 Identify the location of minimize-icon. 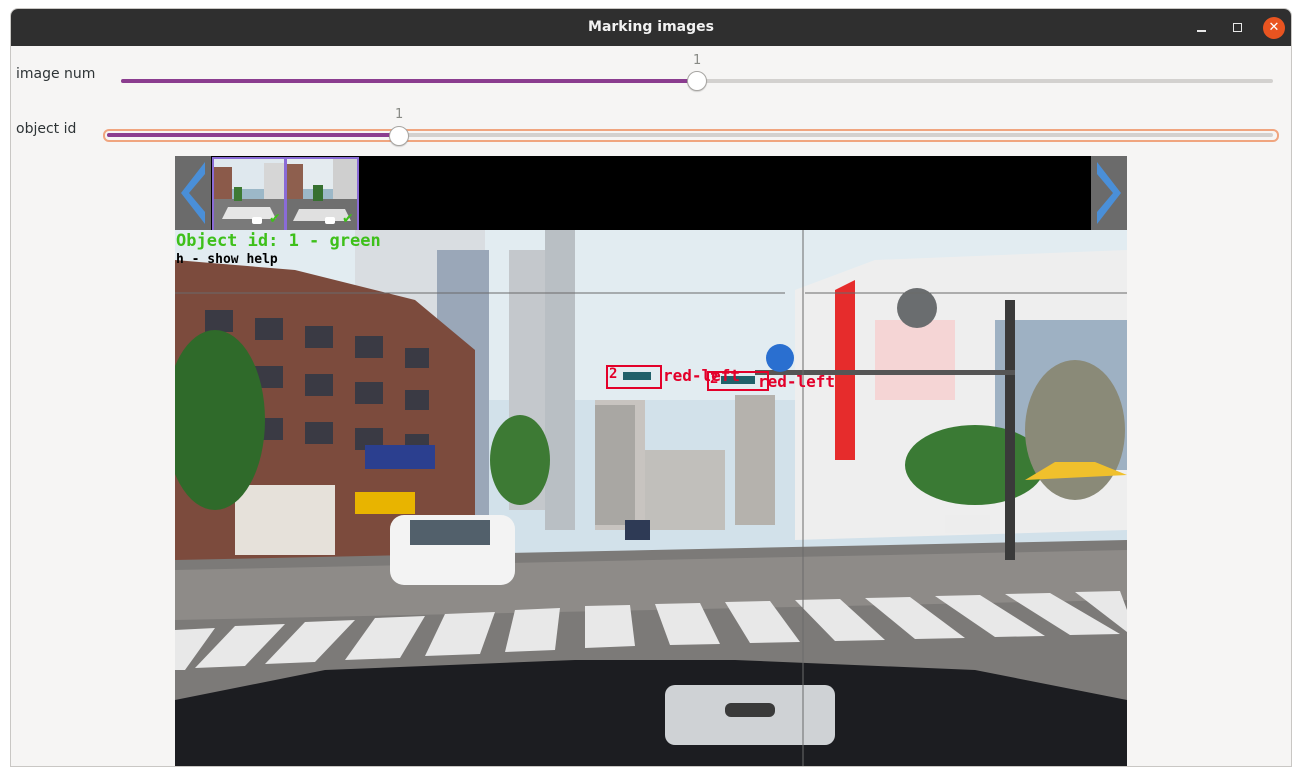
(1201, 31).